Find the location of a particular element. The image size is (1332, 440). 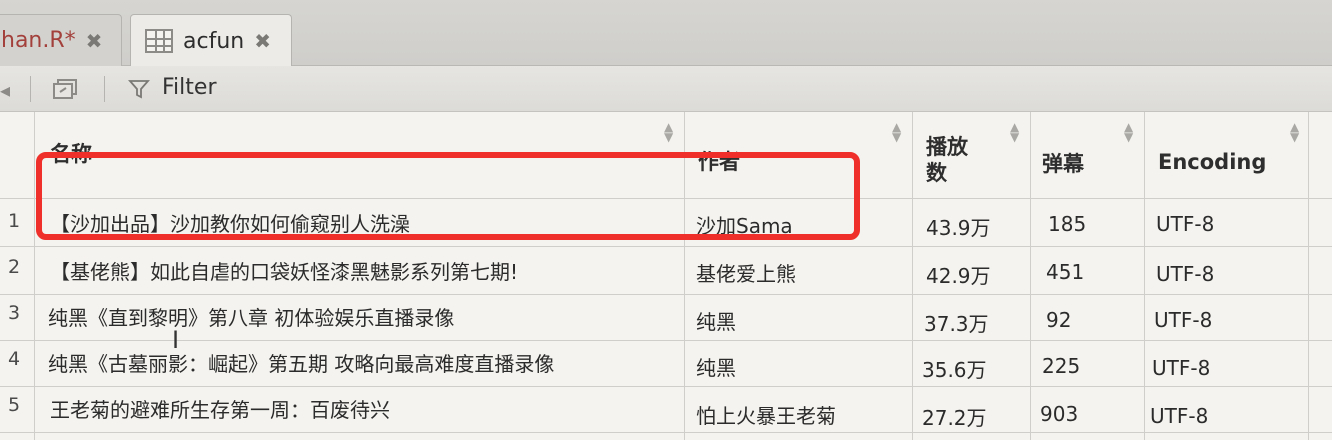

export-icon is located at coordinates (67, 89).